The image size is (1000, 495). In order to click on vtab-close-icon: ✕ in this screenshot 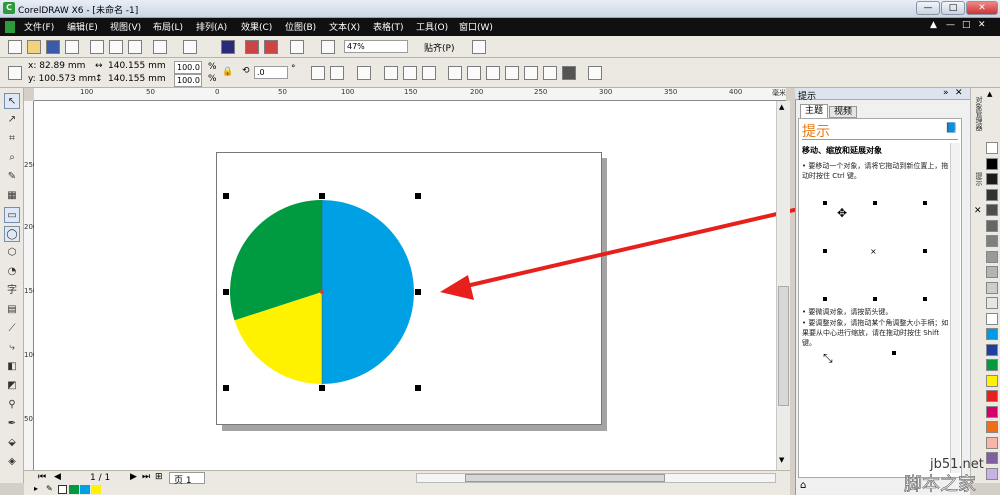, I will do `click(978, 211)`.